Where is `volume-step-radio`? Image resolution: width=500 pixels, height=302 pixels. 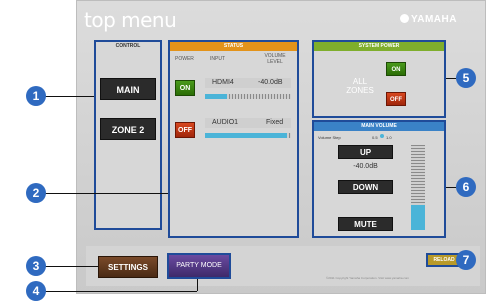
volume-step-radio is located at coordinates (382, 136).